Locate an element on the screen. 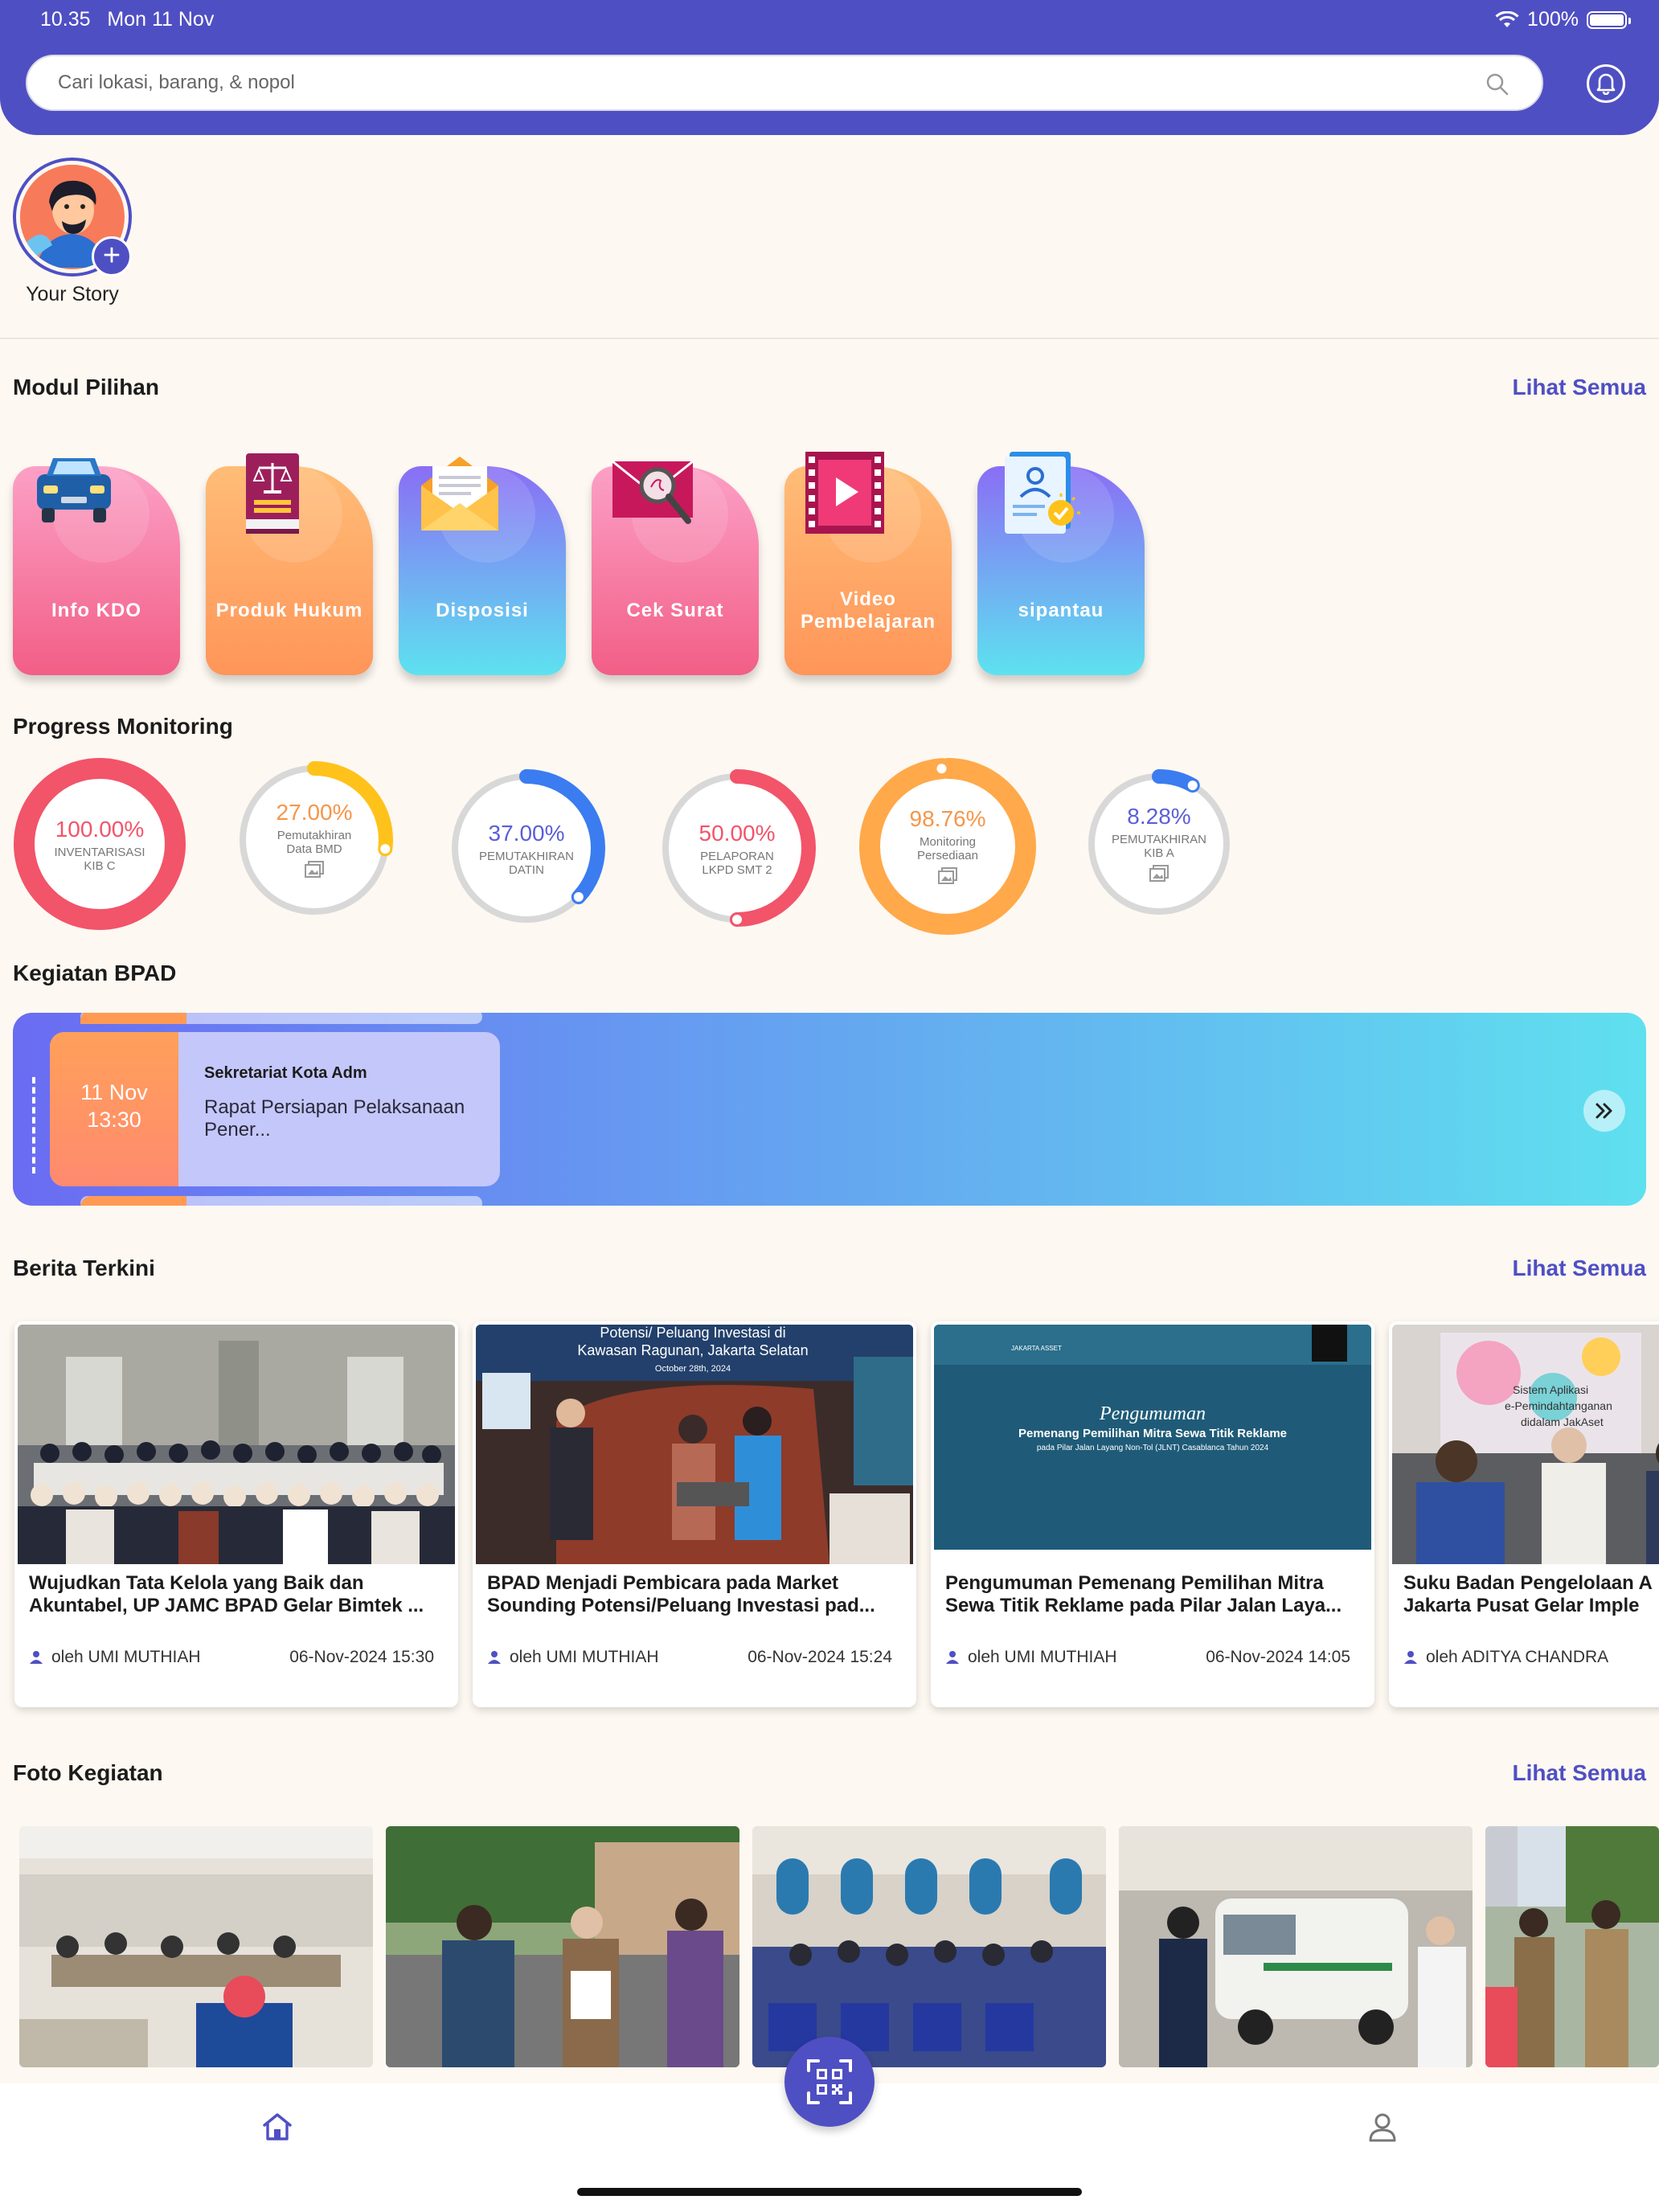 The image size is (1659, 2212). story-avatar-ring: + is located at coordinates (72, 217).